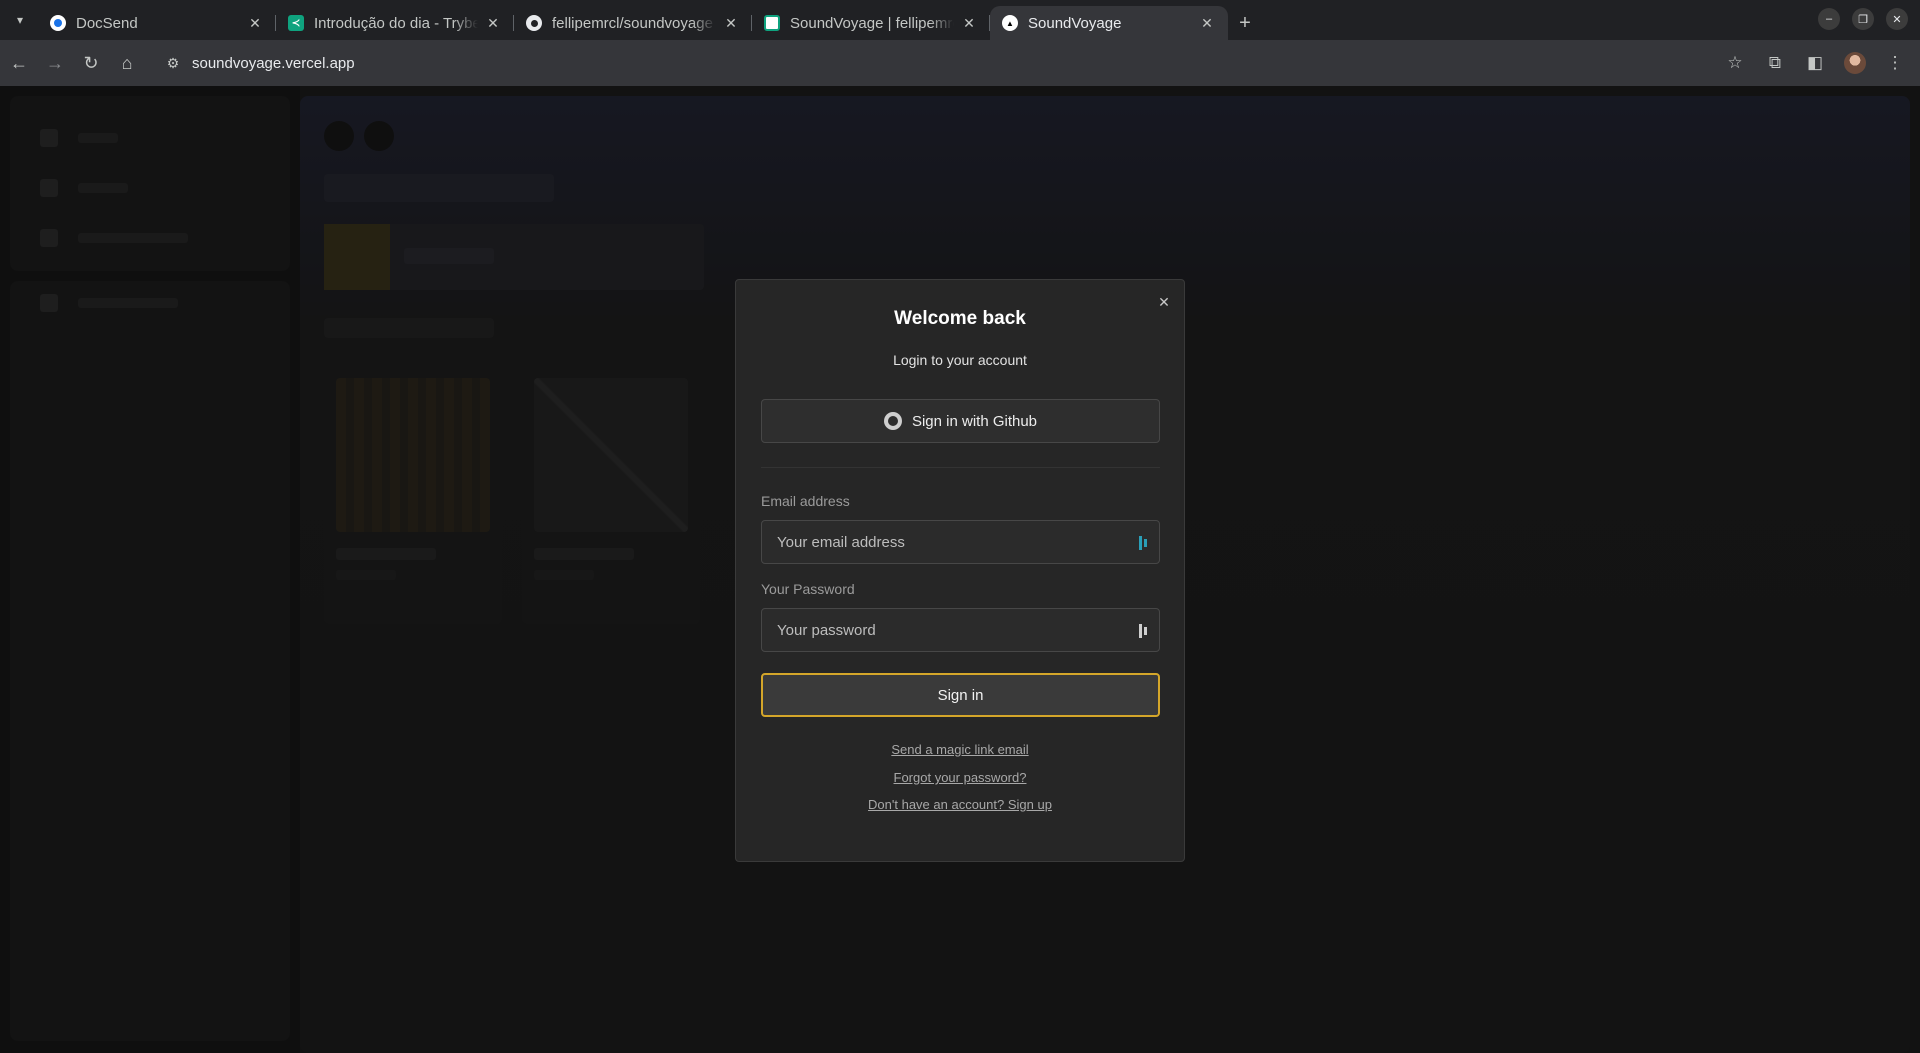 The width and height of the screenshot is (1920, 1053). I want to click on toolbar-right-actions: ☆ ⧉ ◧ ⋮, so click(1815, 63).